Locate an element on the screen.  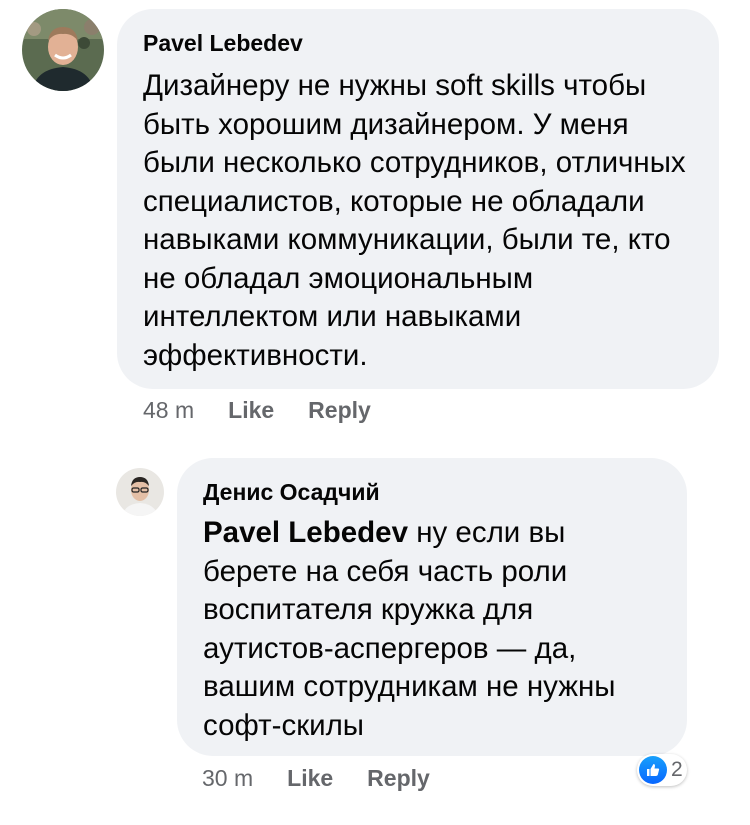
like-icon is located at coordinates (653, 770).